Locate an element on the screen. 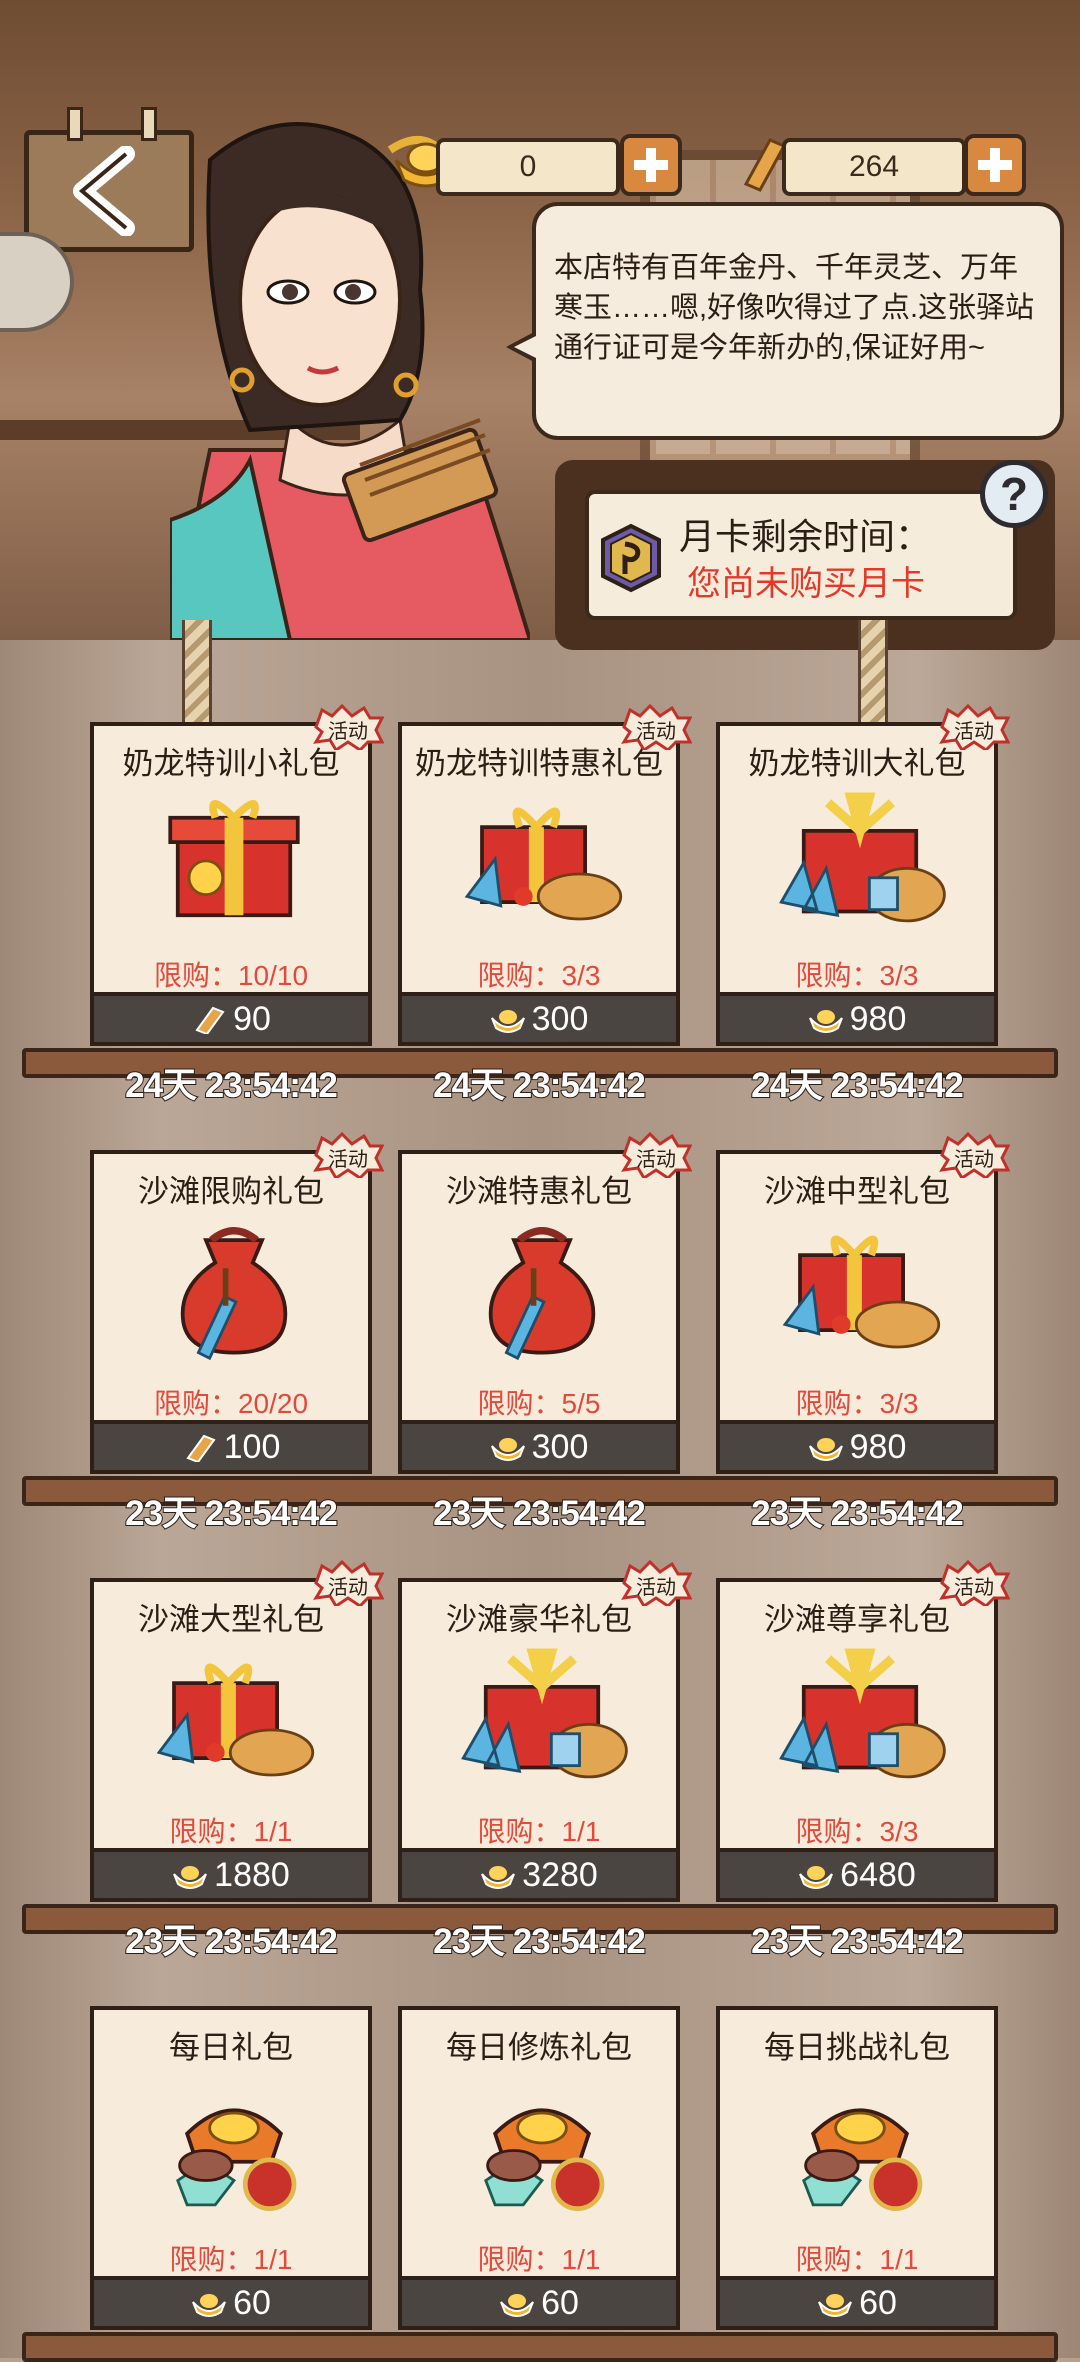 The image size is (1080, 2362). pack-card: 奶龙特训大礼包 限购：3/3 980 活动 is located at coordinates (863, 875).